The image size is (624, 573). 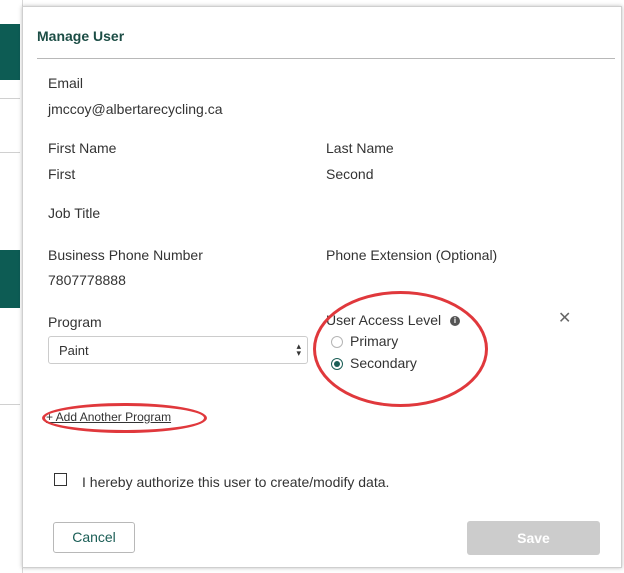 I want to click on close-icon: ✕, so click(x=564, y=318).